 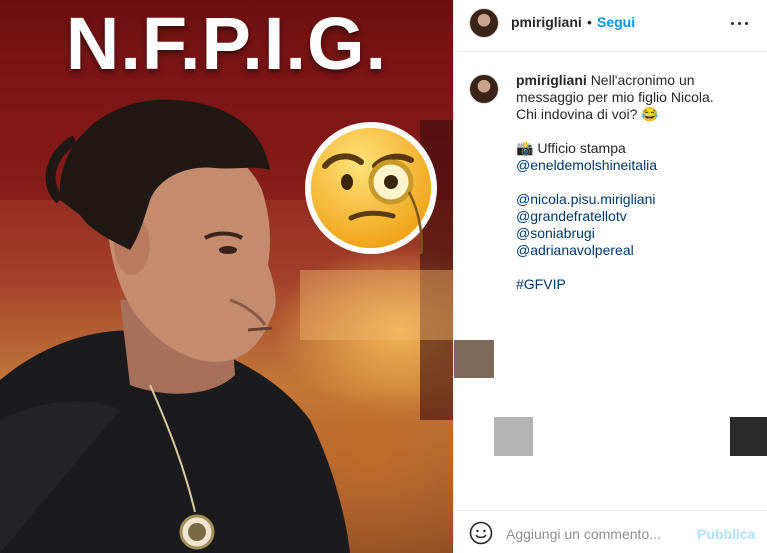 I want to click on face-with-monocle-icon, so click(x=371, y=188).